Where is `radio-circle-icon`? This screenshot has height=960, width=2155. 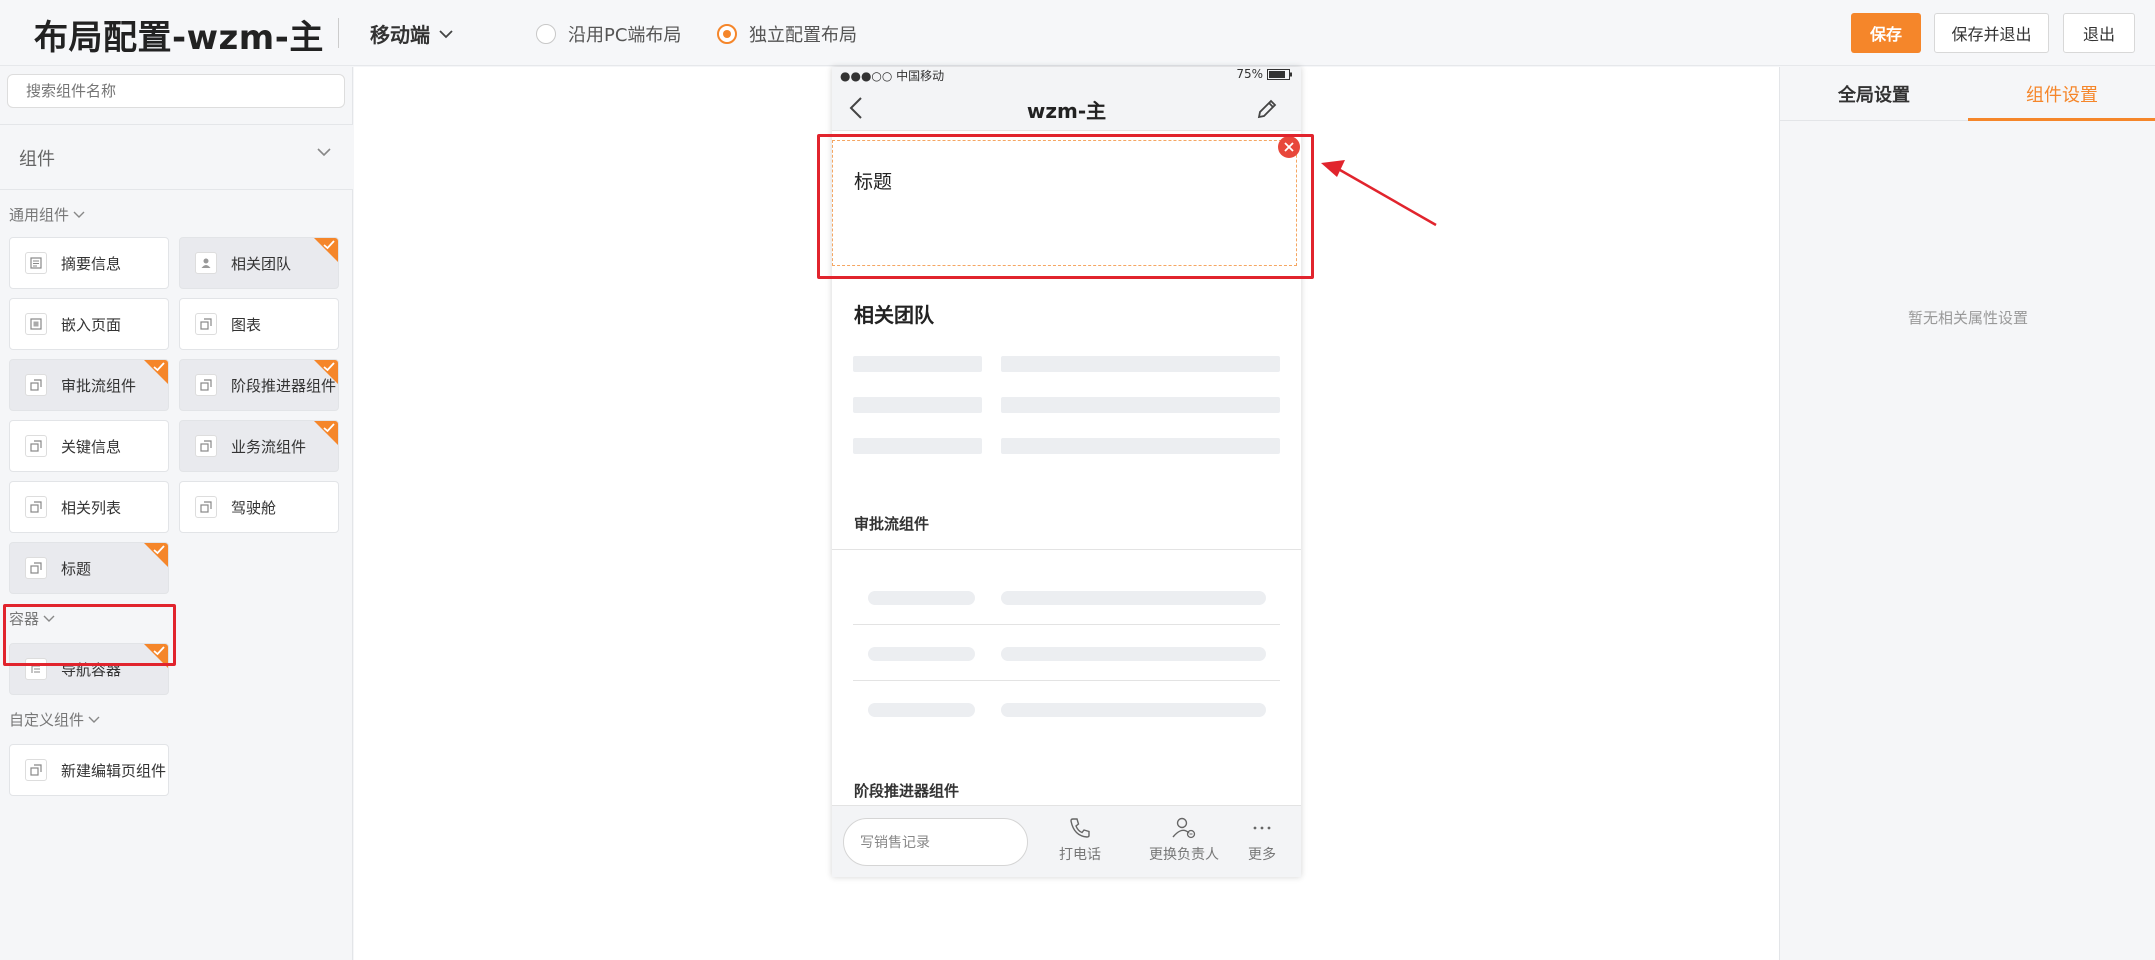
radio-circle-icon is located at coordinates (546, 34).